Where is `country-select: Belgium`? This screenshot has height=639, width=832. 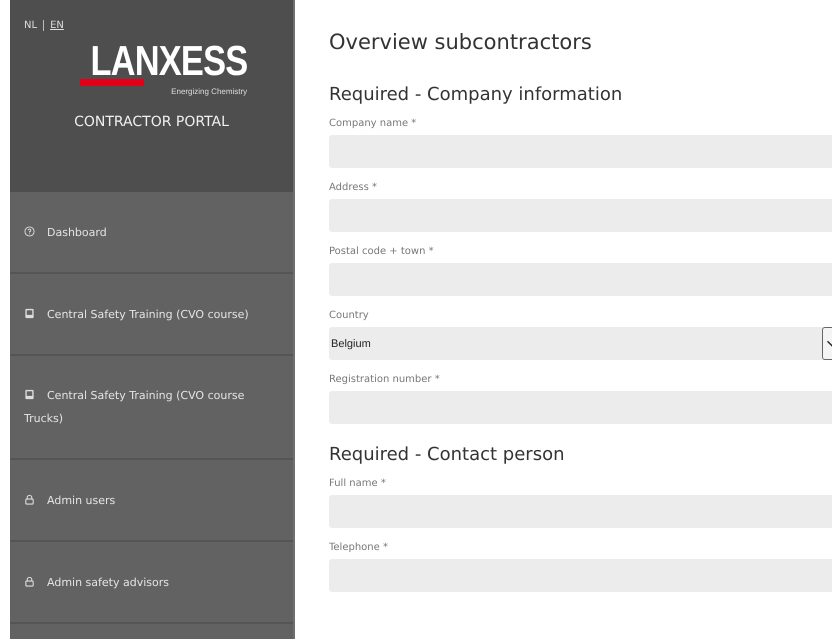
country-select: Belgium is located at coordinates (580, 343).